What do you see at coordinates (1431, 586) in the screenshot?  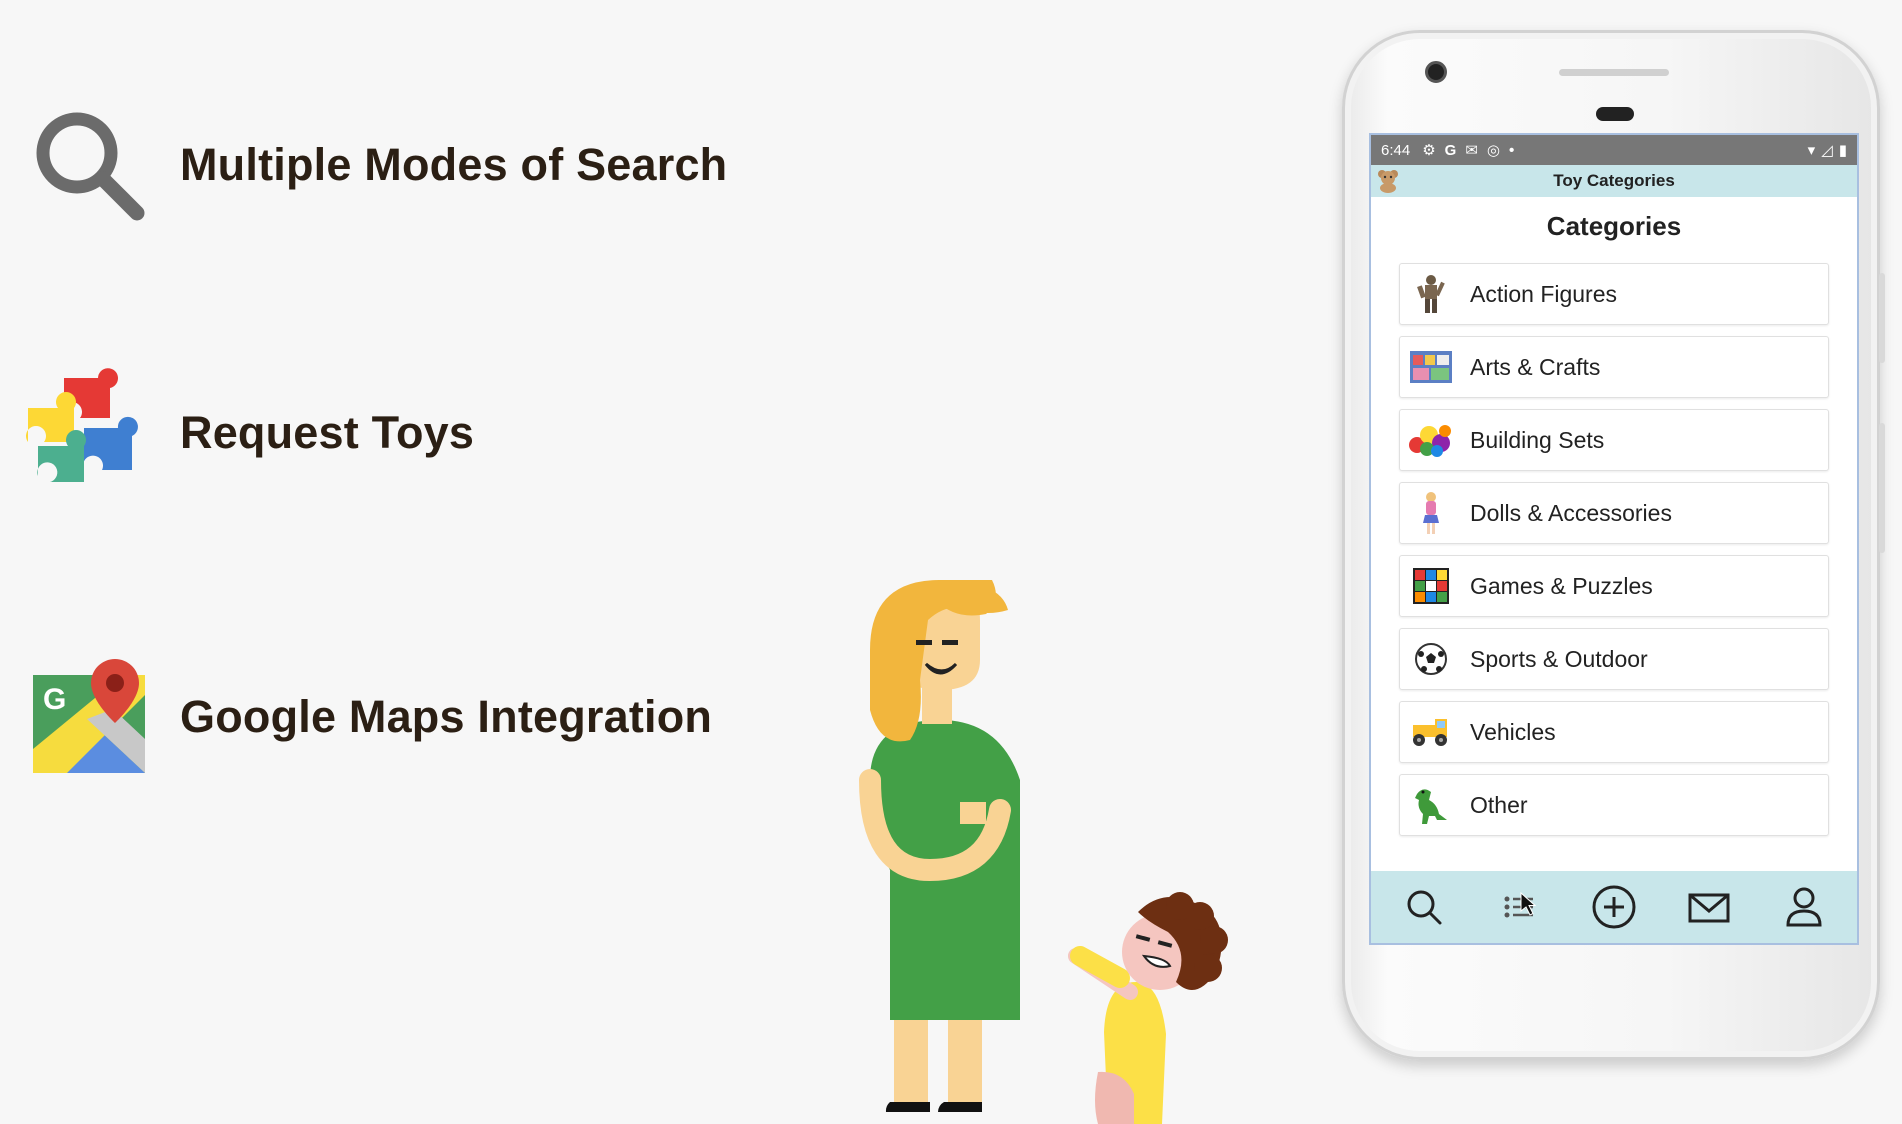 I see `rubiks-cube-icon` at bounding box center [1431, 586].